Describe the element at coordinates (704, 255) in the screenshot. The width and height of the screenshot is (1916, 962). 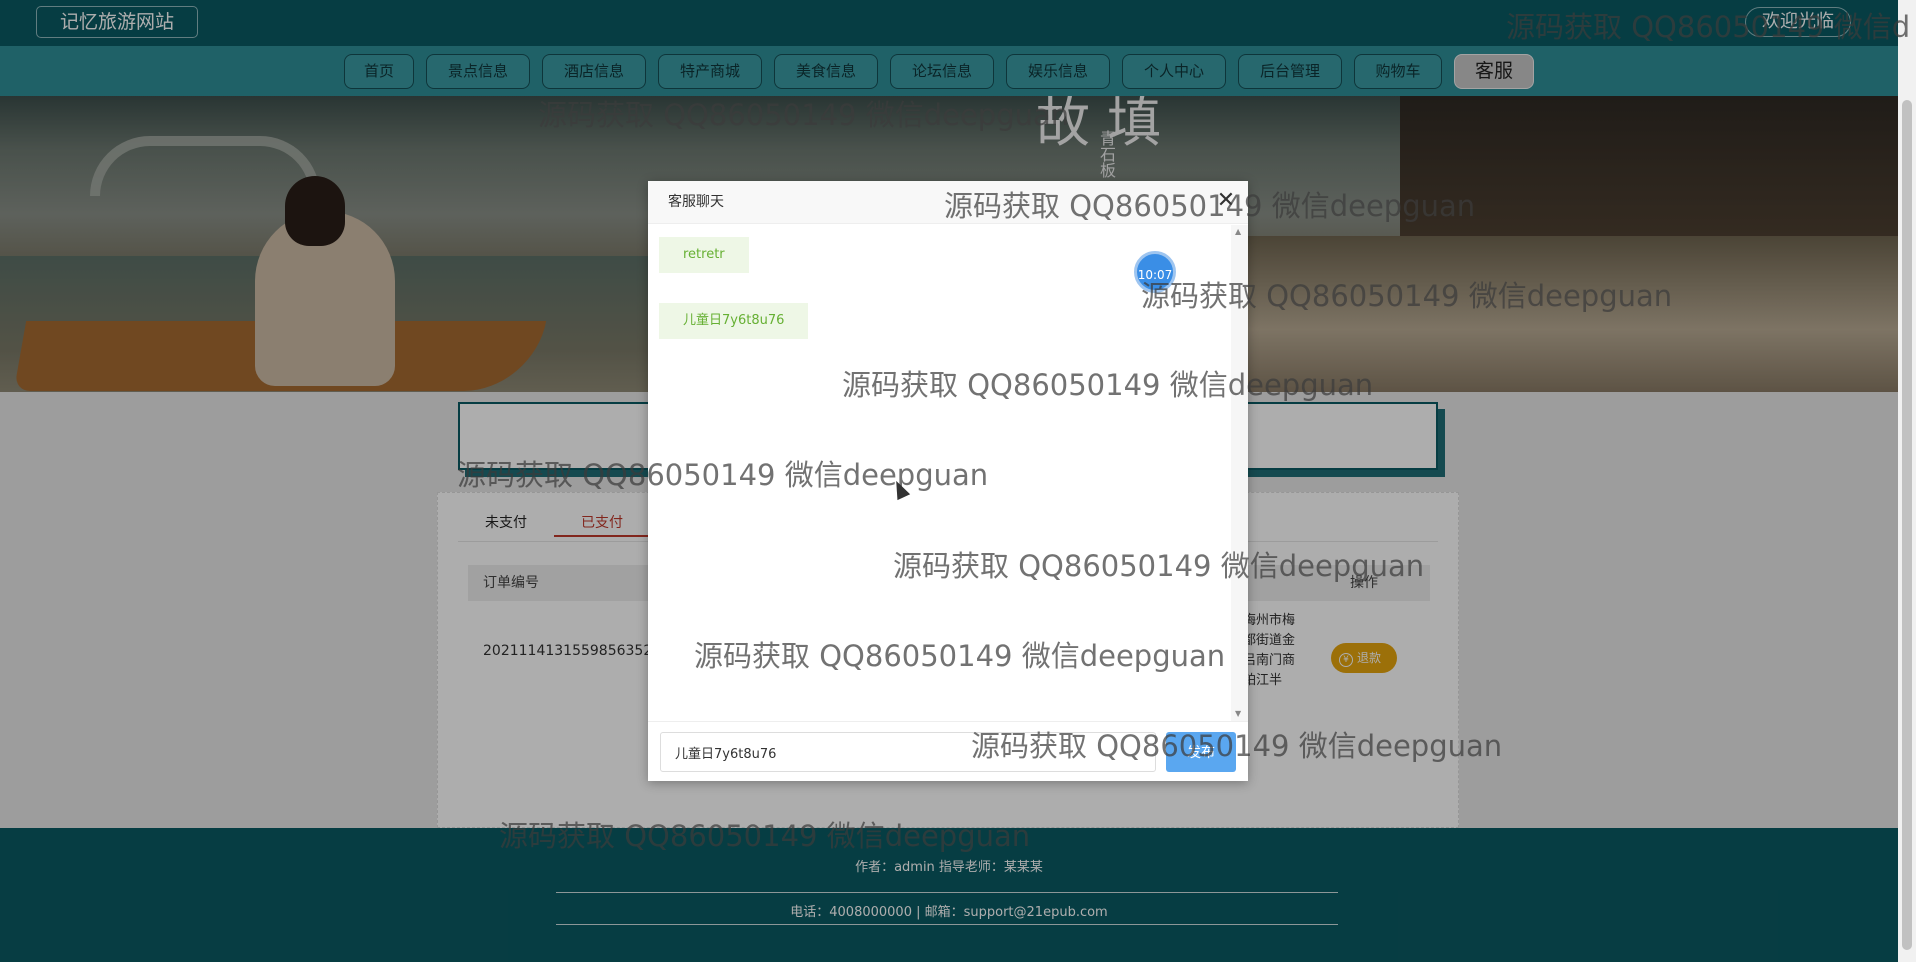
I see `chat-message: retretr` at that location.